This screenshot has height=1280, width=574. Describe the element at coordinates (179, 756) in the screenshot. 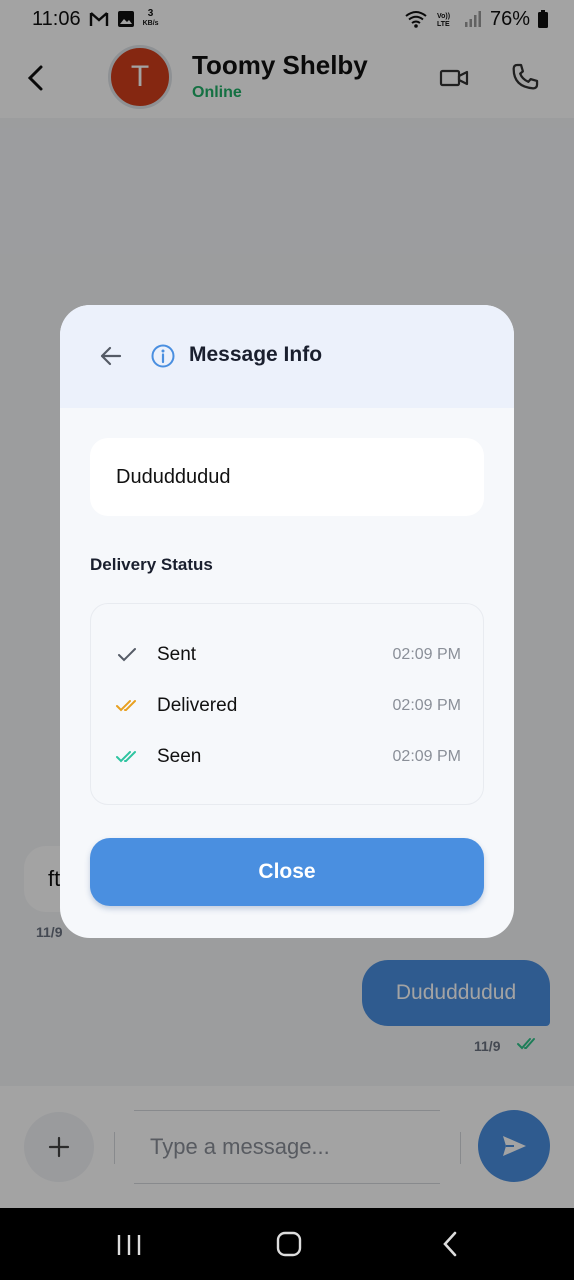

I see `status-label: Seen` at that location.